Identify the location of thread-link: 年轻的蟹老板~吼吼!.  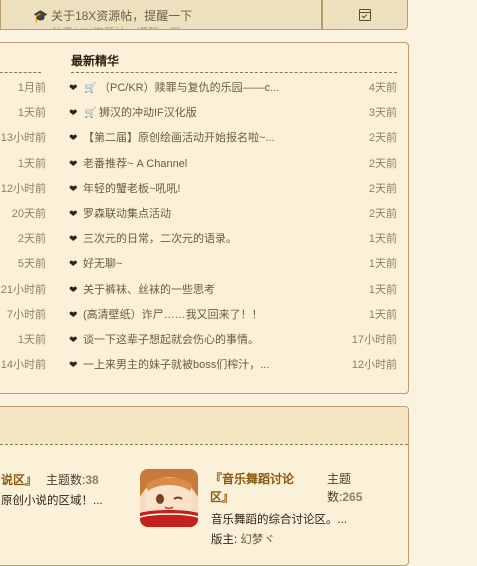
(192, 189).